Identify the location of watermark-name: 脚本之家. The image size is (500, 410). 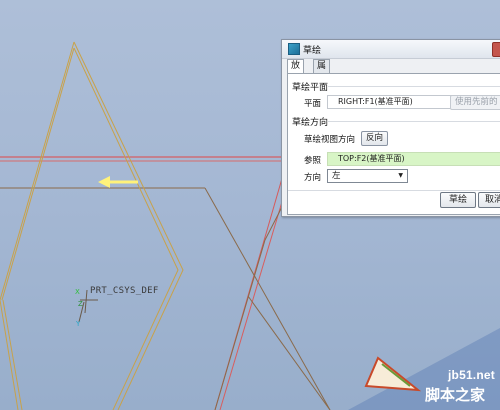
(455, 395).